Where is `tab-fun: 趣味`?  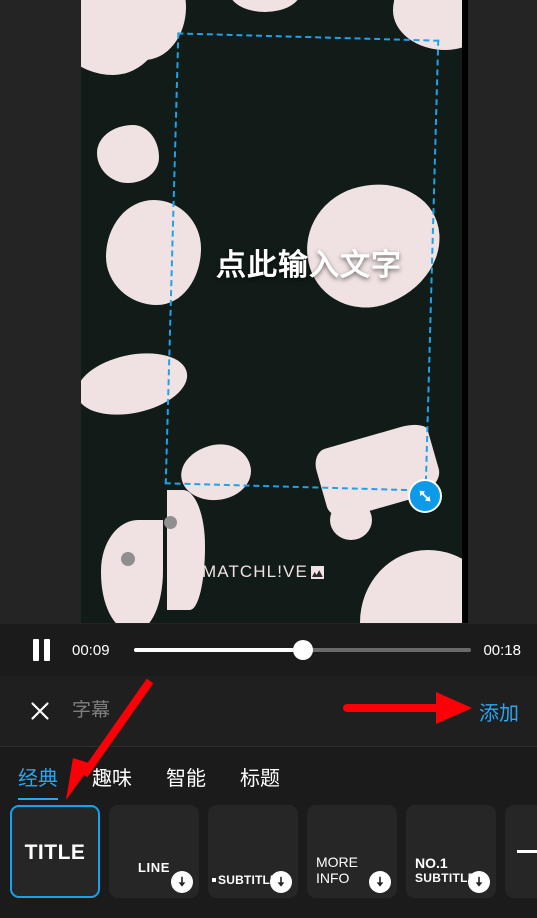 tab-fun: 趣味 is located at coordinates (112, 776).